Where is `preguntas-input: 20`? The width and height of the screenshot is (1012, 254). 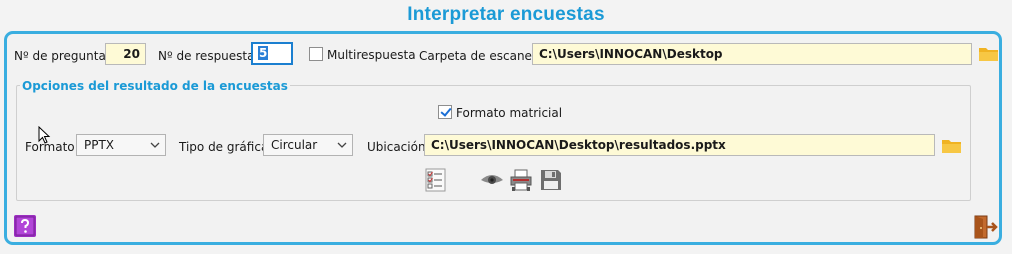 preguntas-input: 20 is located at coordinates (125, 54).